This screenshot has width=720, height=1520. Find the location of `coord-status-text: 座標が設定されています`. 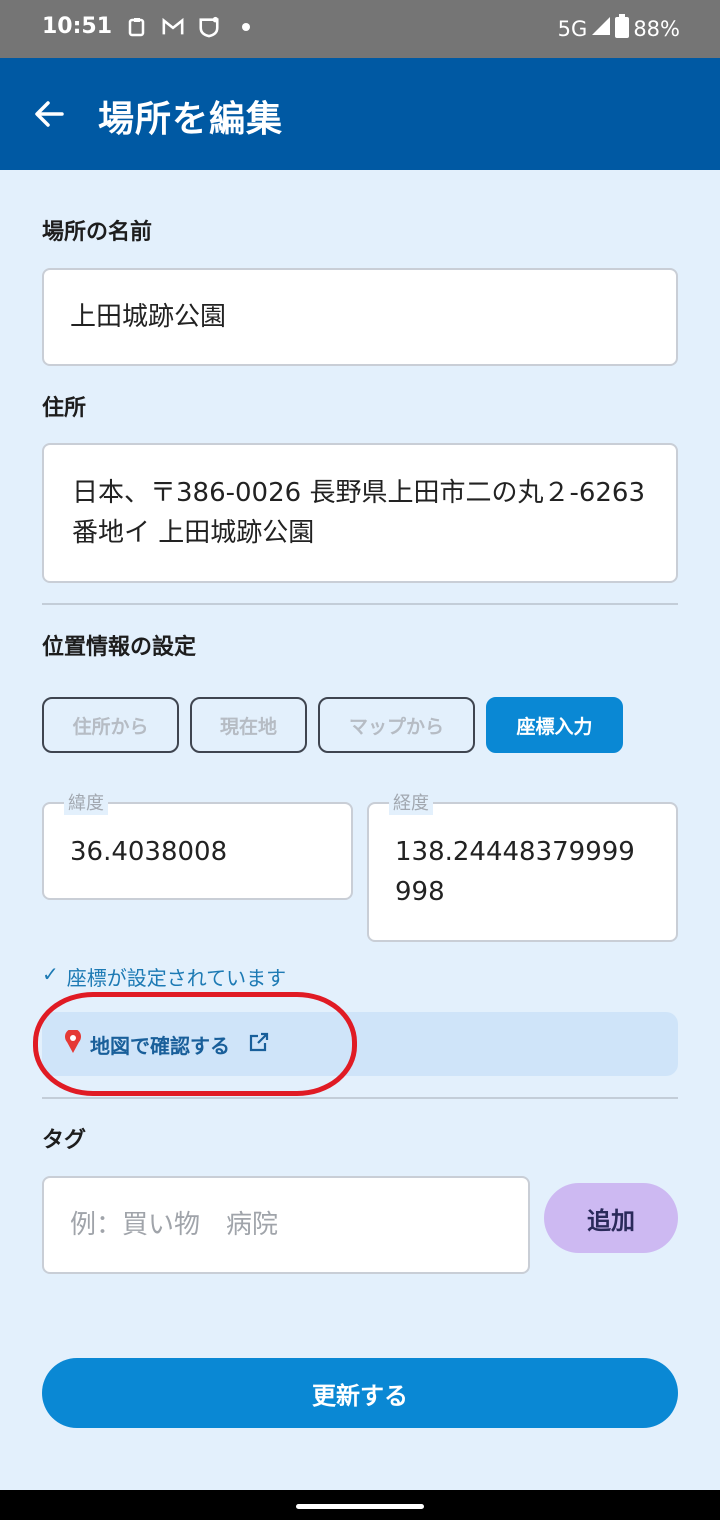

coord-status-text: 座標が設定されています is located at coordinates (176, 978).